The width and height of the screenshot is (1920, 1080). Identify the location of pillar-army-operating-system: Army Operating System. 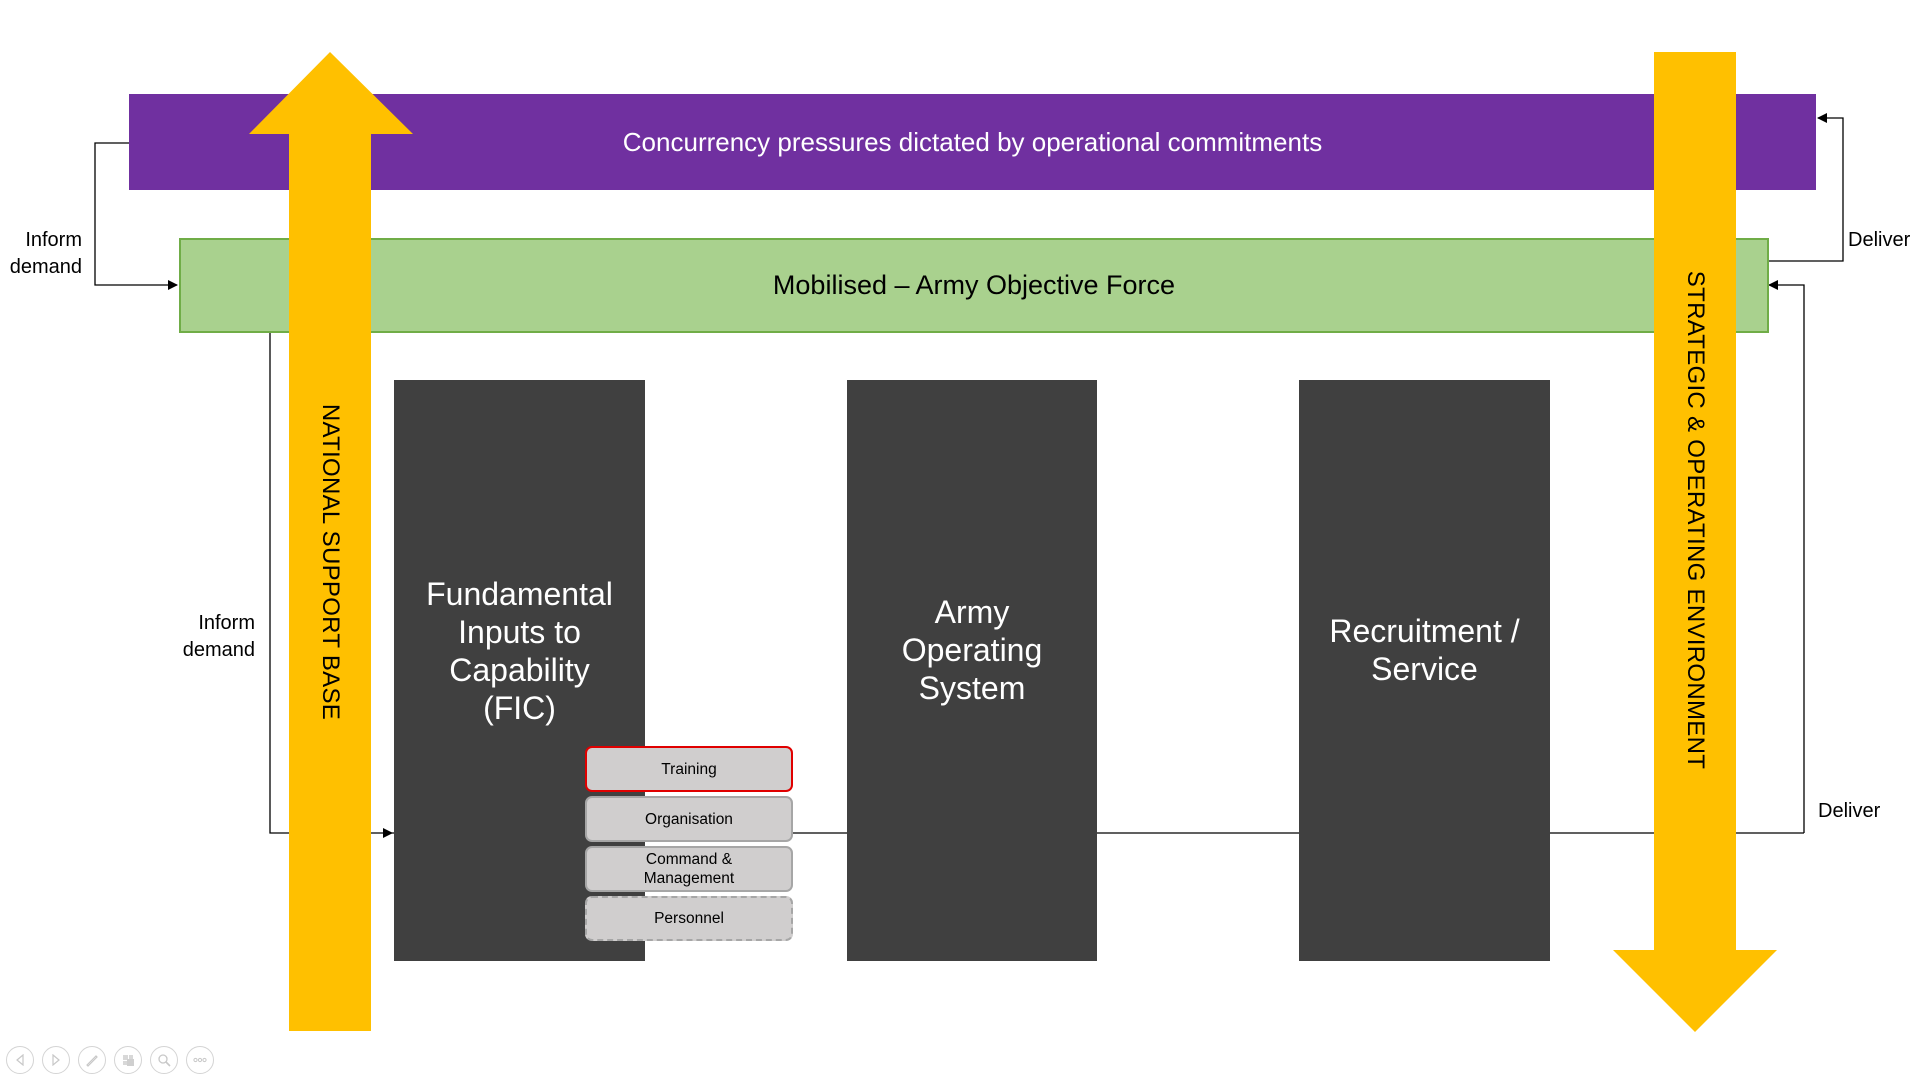
(972, 670).